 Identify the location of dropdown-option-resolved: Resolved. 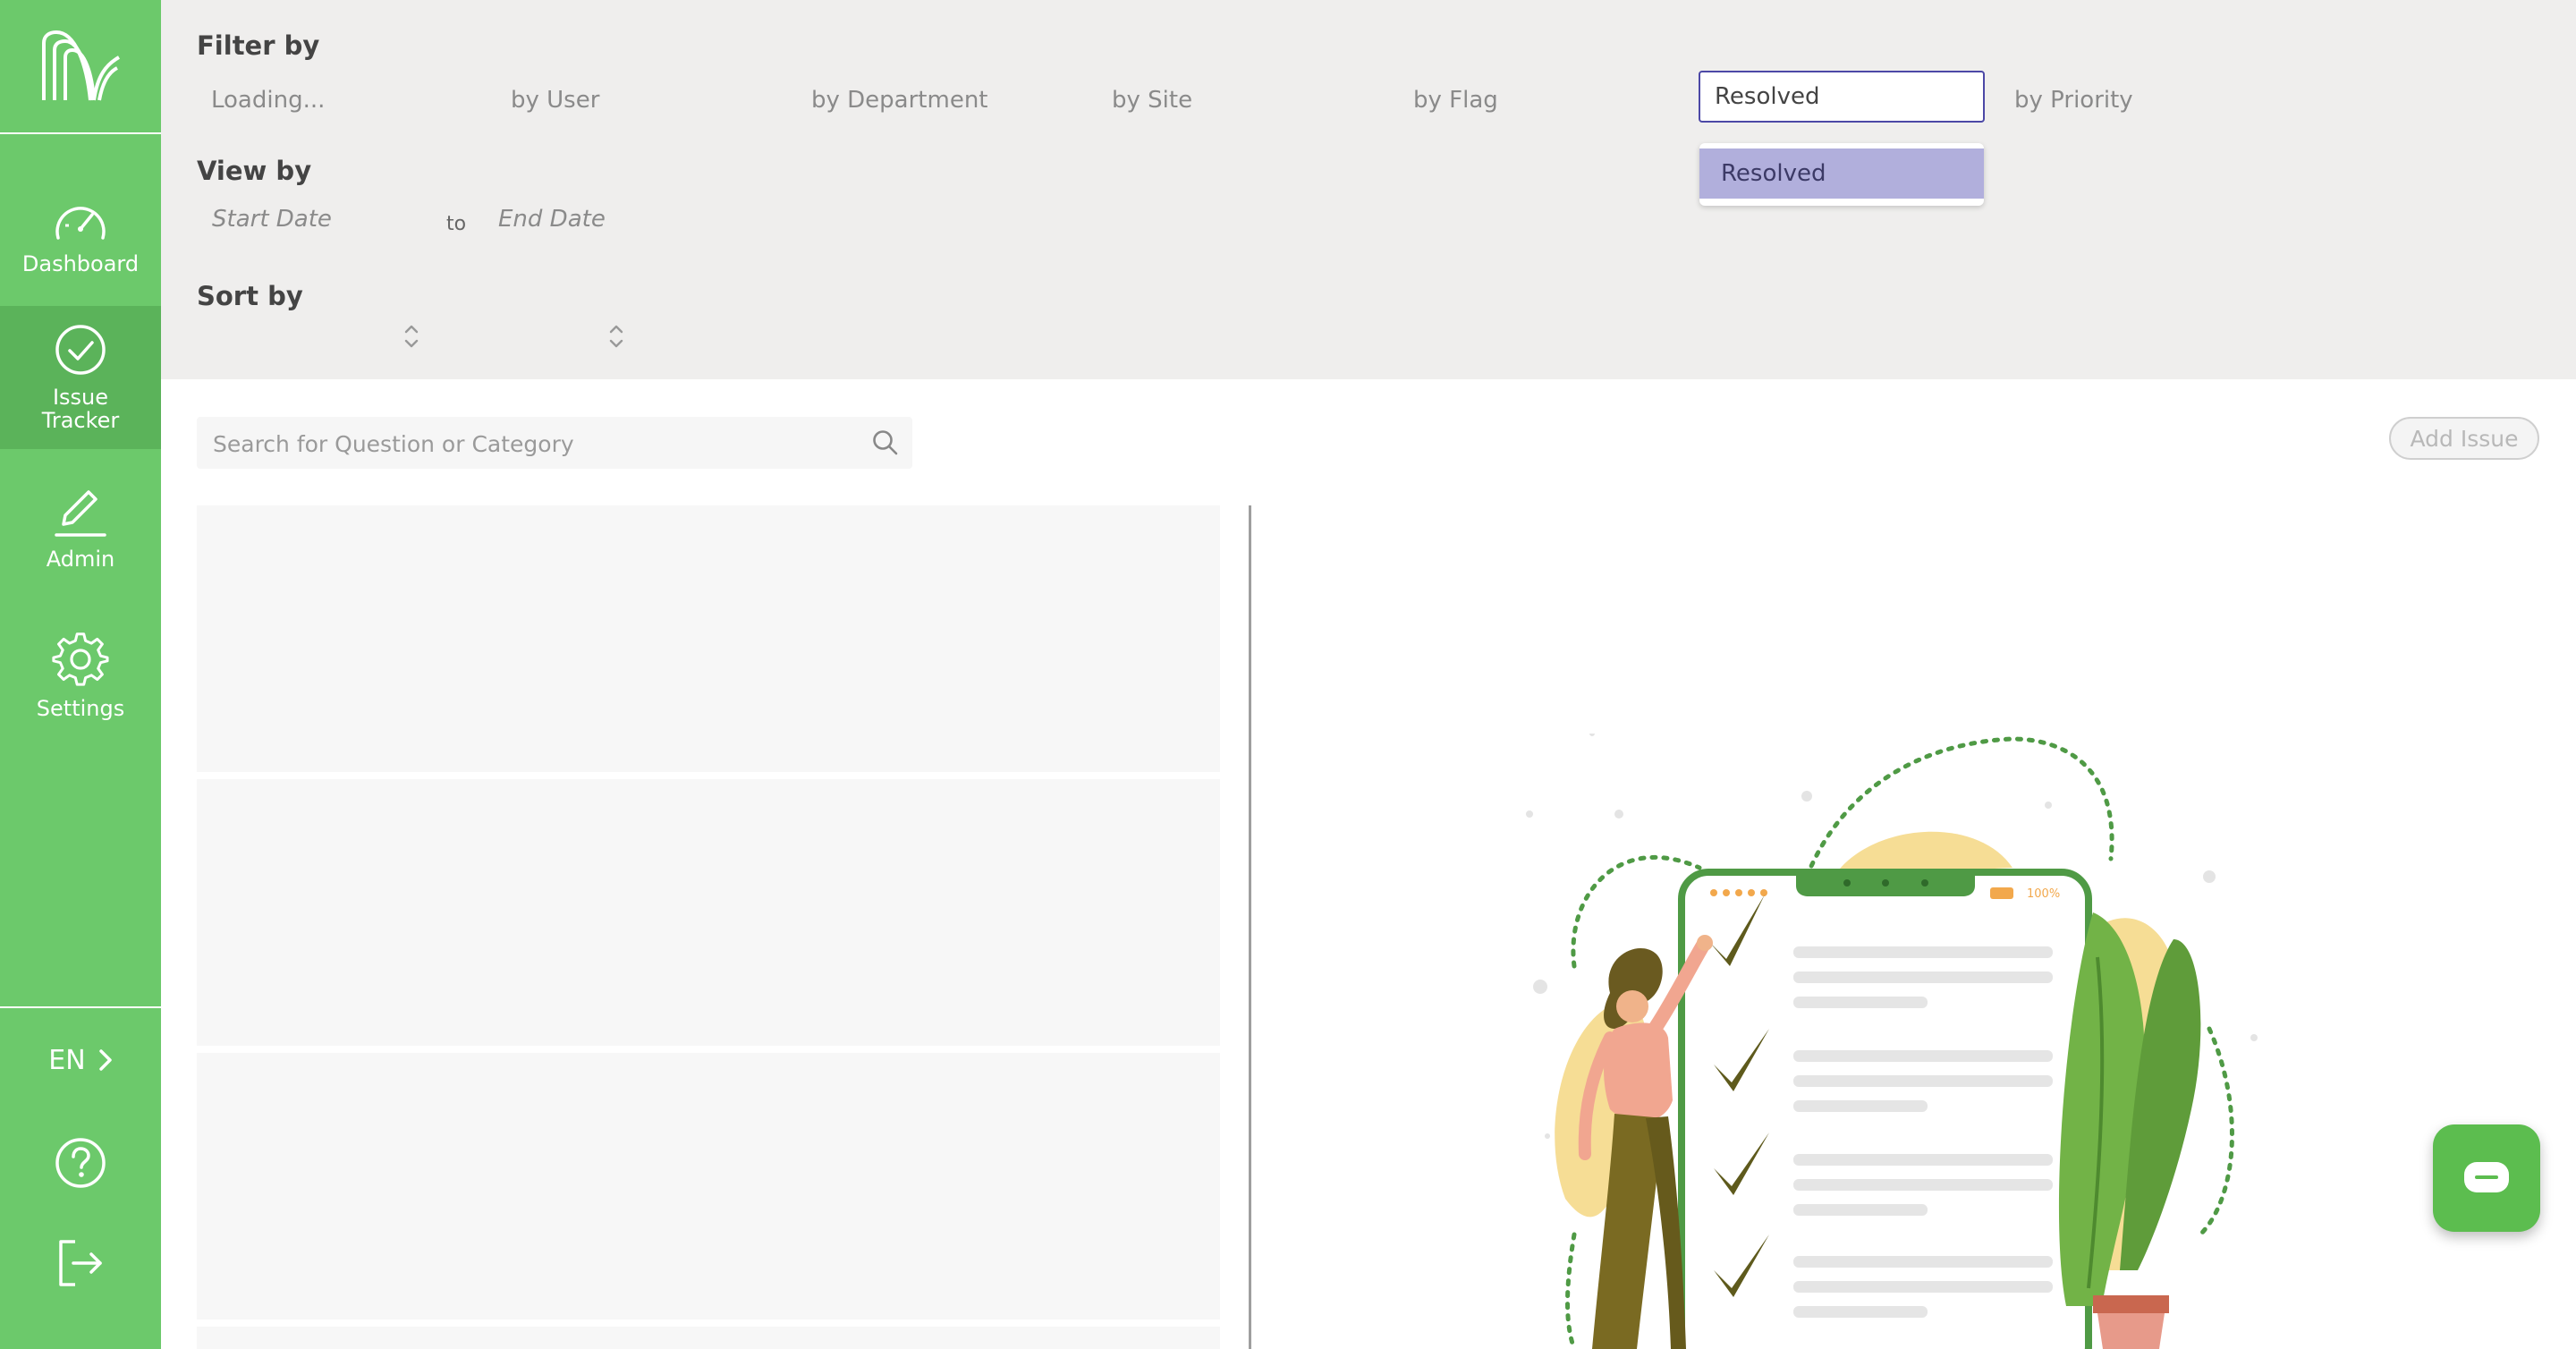
(1841, 173).